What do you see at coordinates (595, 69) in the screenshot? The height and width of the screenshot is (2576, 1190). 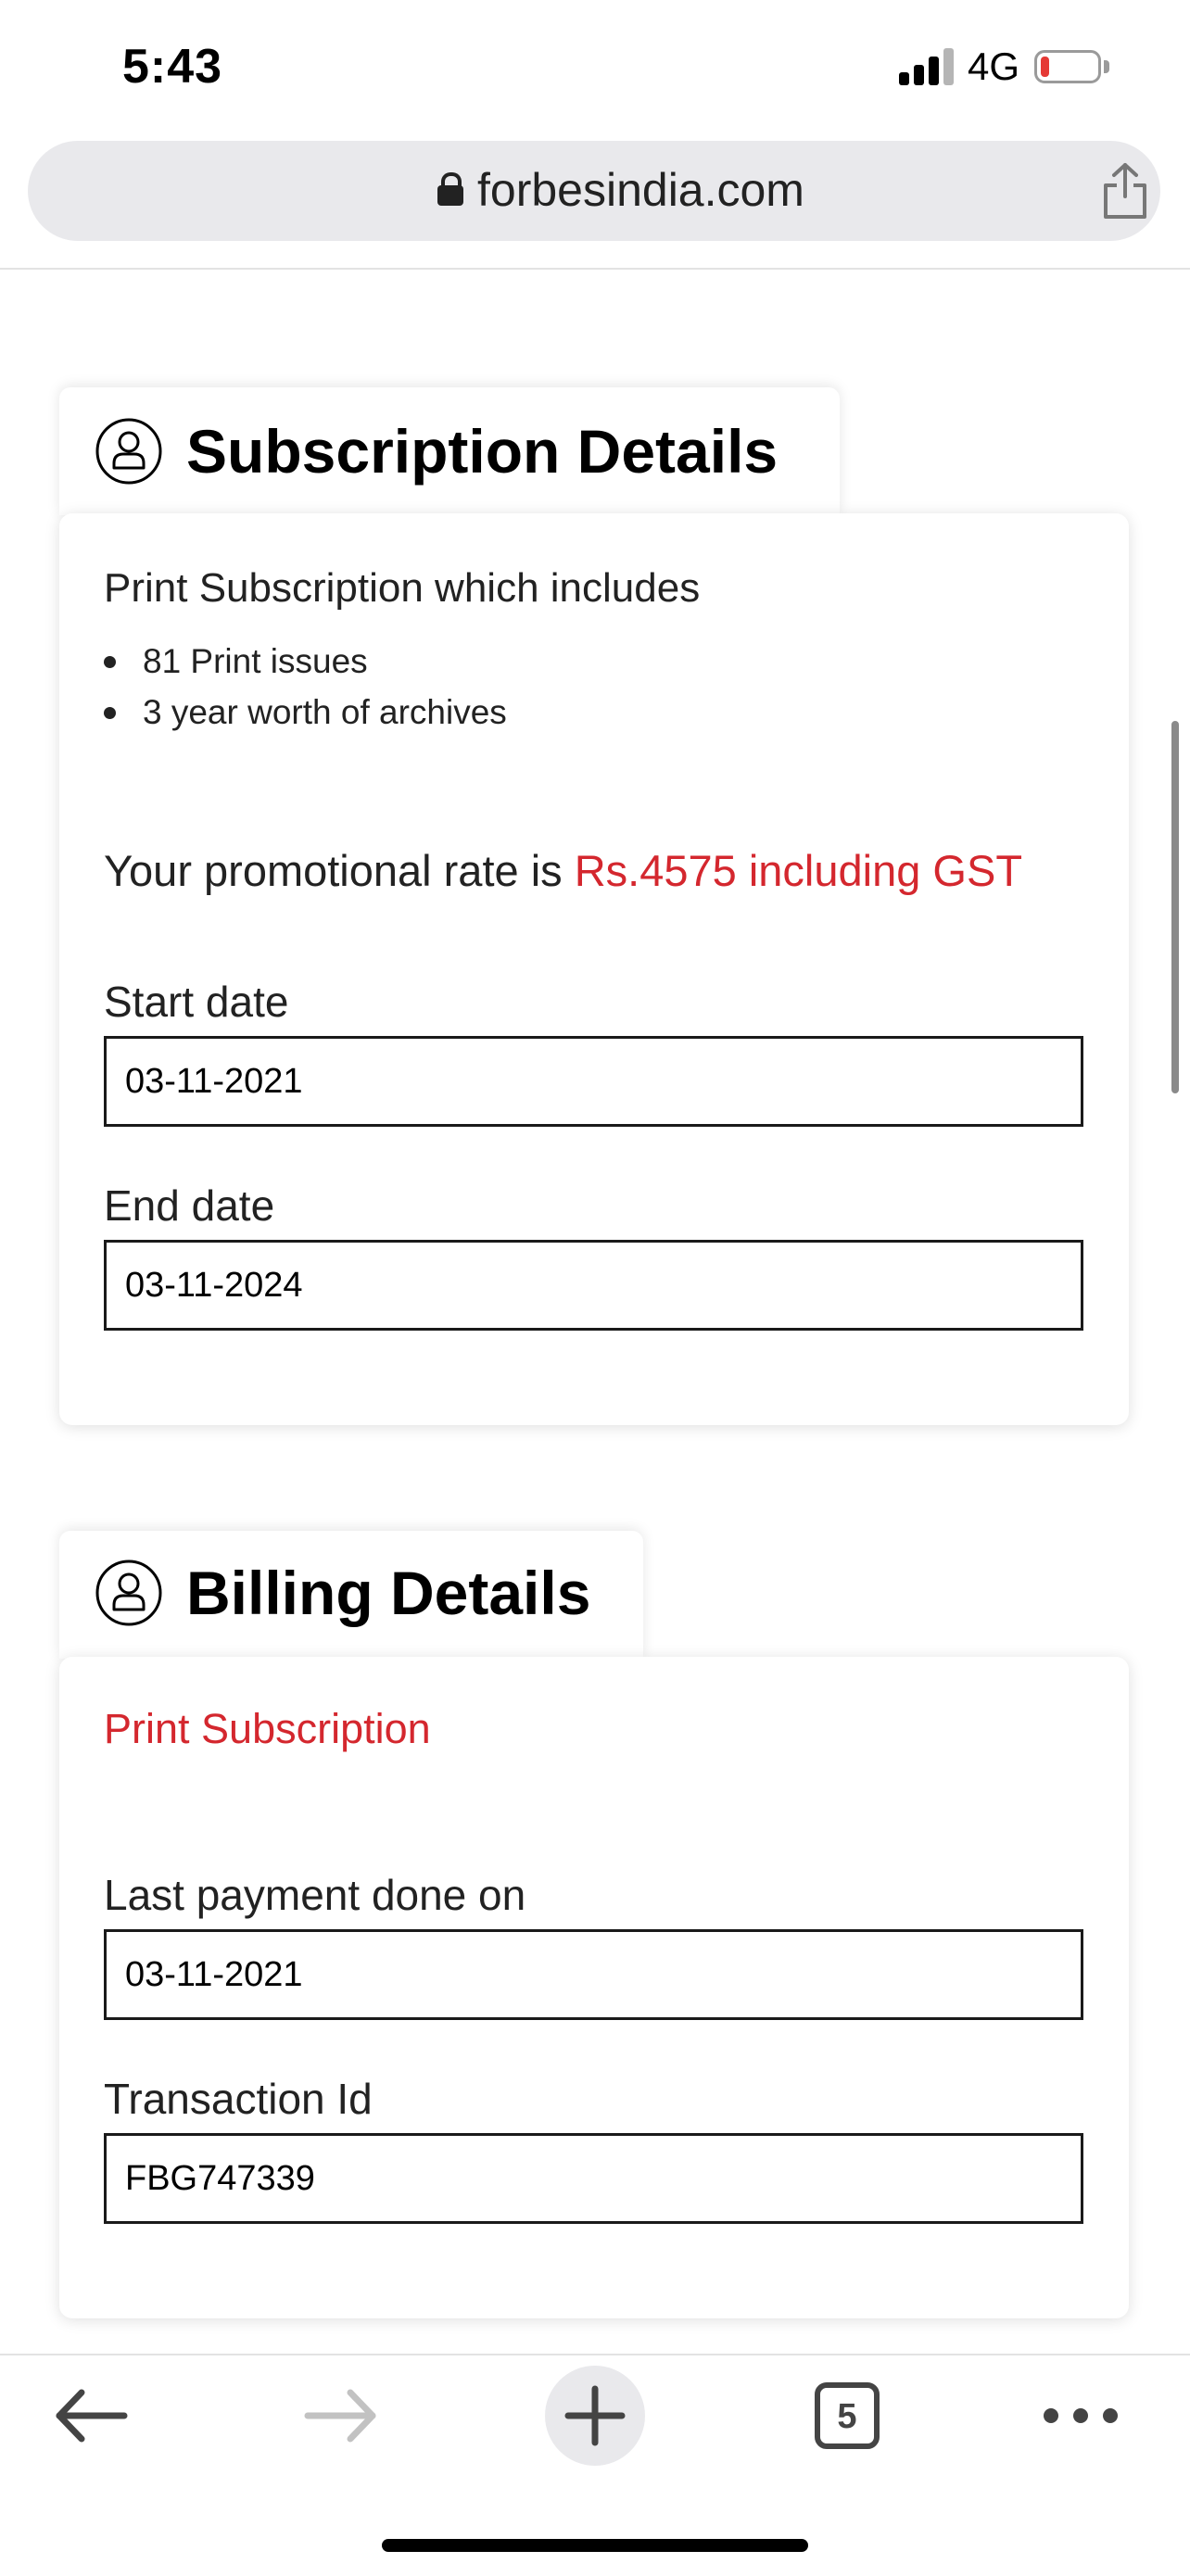 I see `status-bar: 5:43 4G` at bounding box center [595, 69].